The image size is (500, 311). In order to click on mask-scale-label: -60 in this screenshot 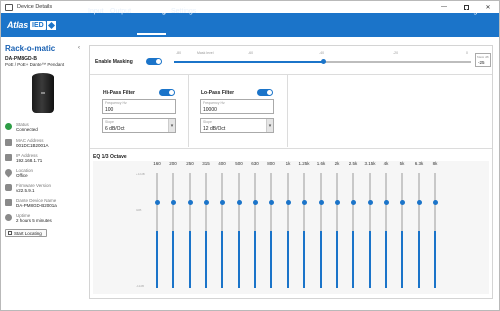, I will do `click(251, 53)`.